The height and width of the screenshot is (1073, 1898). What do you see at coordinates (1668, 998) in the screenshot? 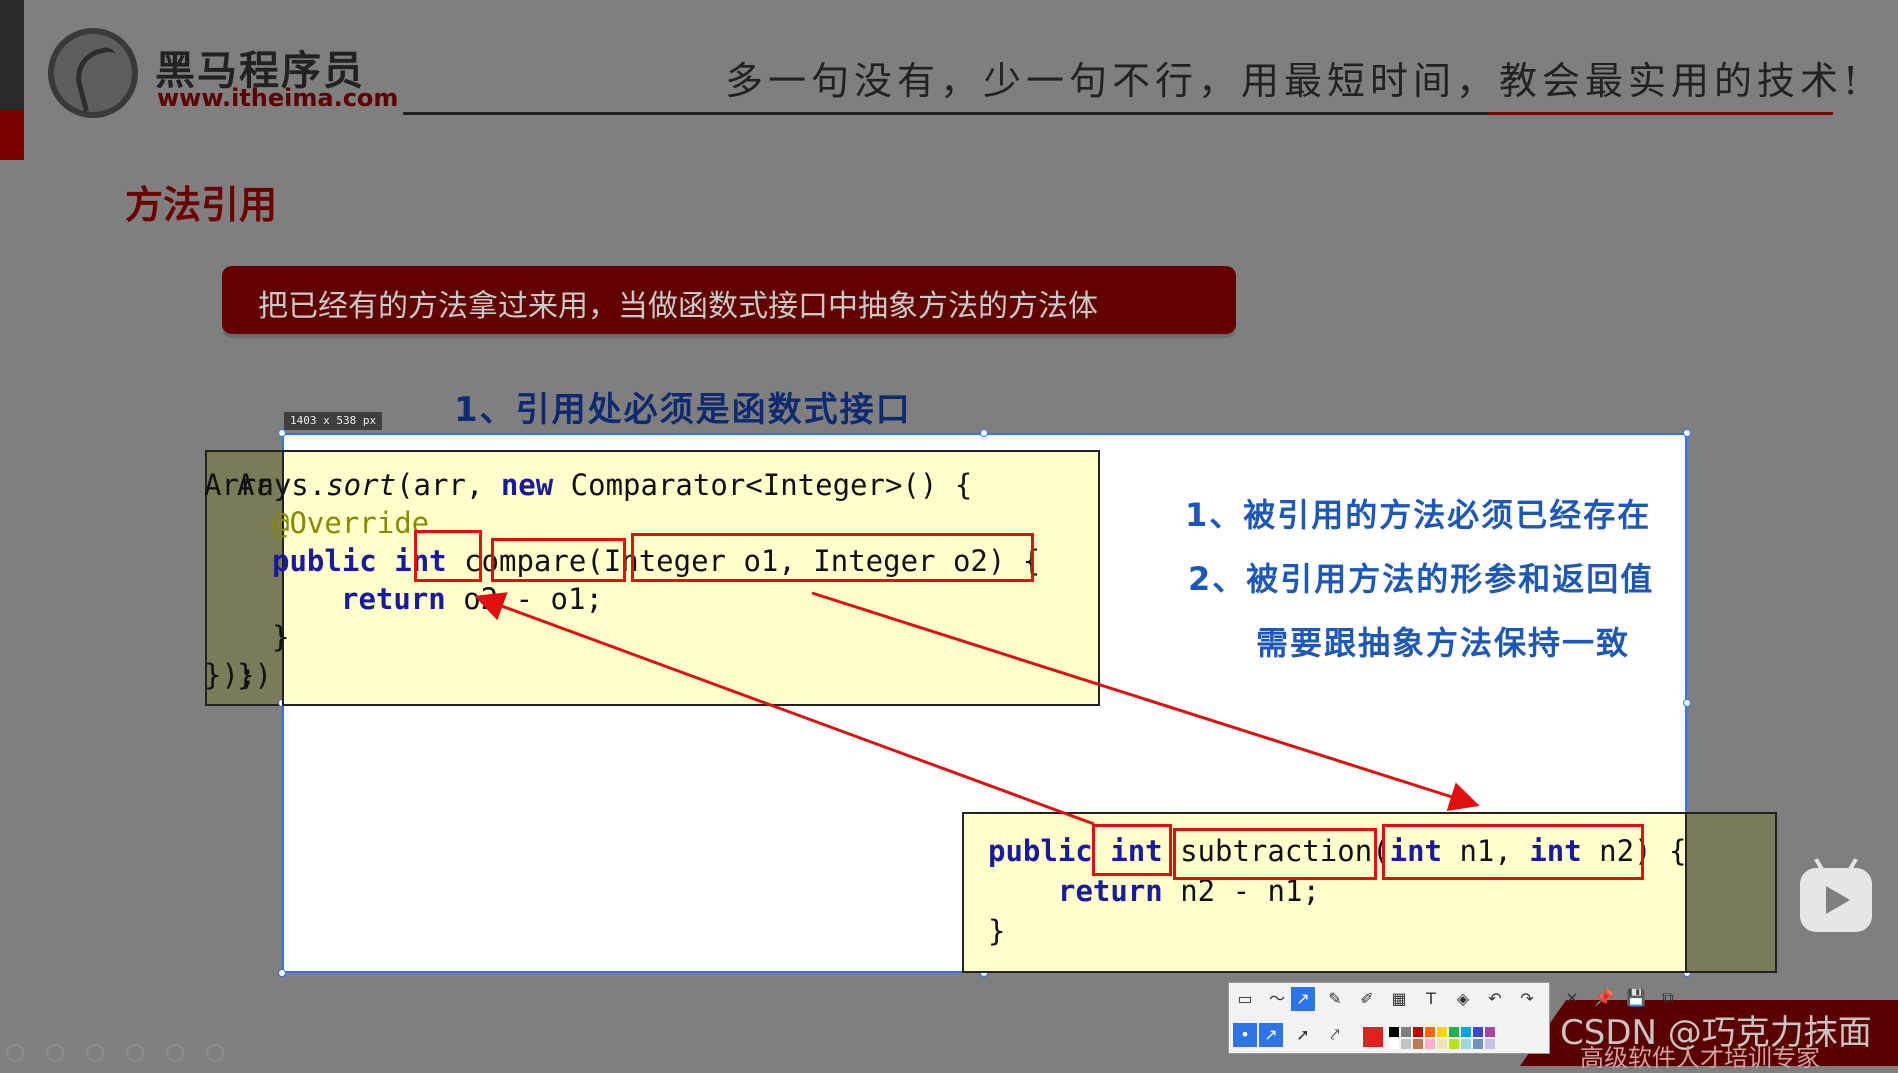
I see `copy-icon: ⧉` at bounding box center [1668, 998].